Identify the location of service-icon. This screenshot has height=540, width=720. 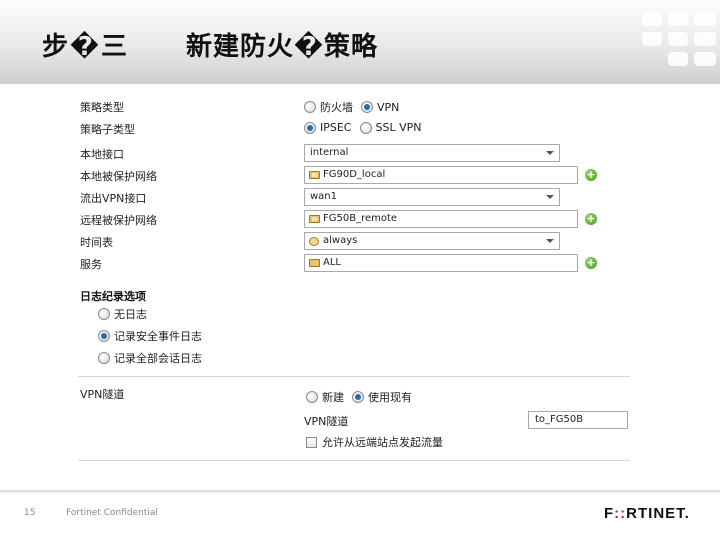
(314, 263).